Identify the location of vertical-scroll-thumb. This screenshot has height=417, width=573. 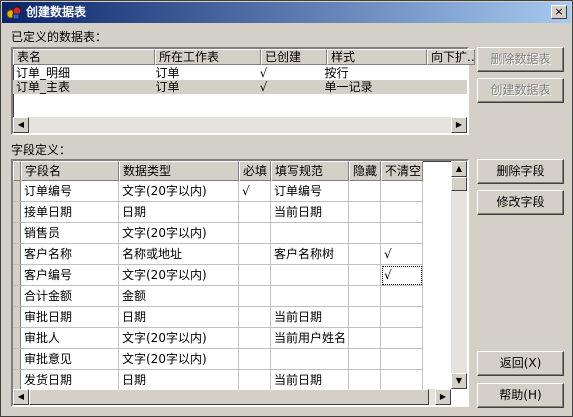
(459, 184).